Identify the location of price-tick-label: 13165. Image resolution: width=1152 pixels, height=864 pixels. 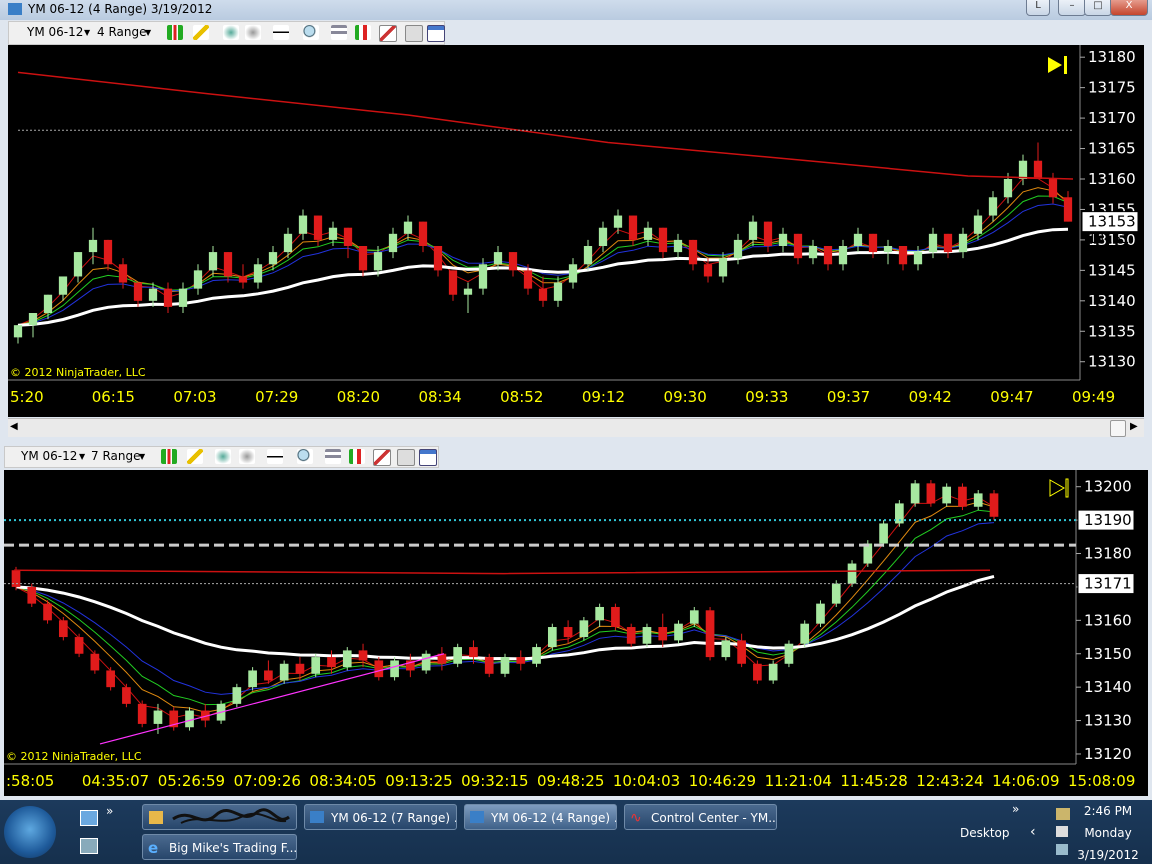
(1112, 149).